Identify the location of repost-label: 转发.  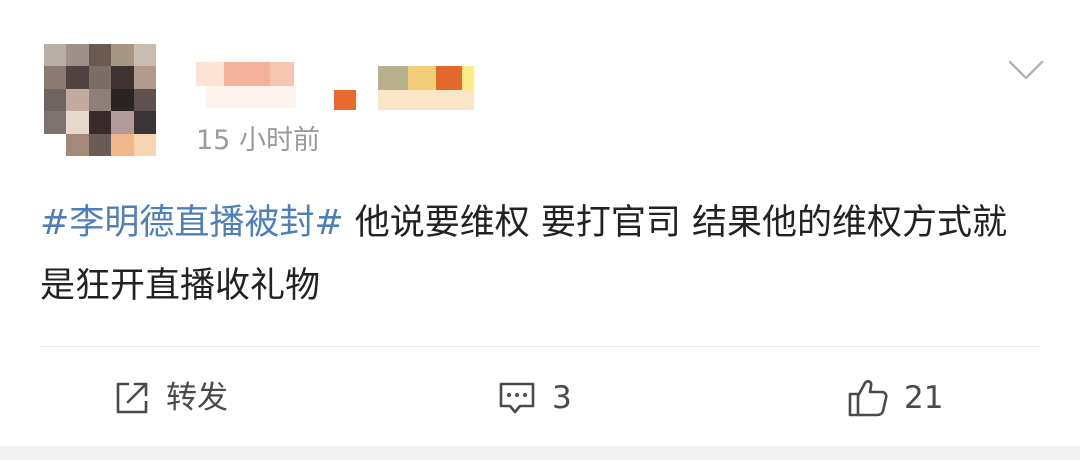
(197, 398).